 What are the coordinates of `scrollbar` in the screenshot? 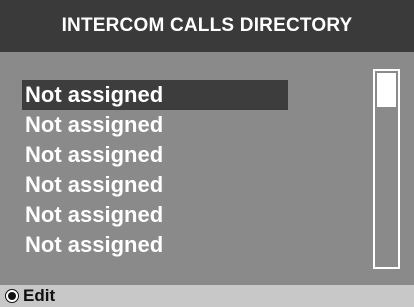 It's located at (386, 169).